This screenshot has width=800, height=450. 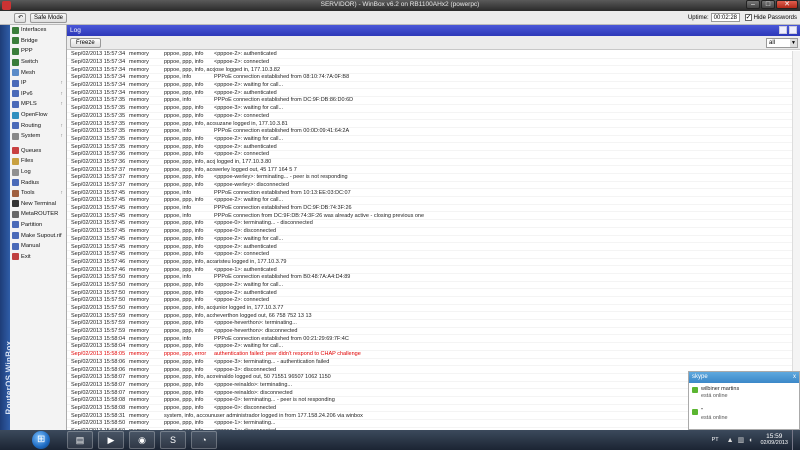 What do you see at coordinates (38, 136) in the screenshot?
I see `sidebar-item-system: System ↑` at bounding box center [38, 136].